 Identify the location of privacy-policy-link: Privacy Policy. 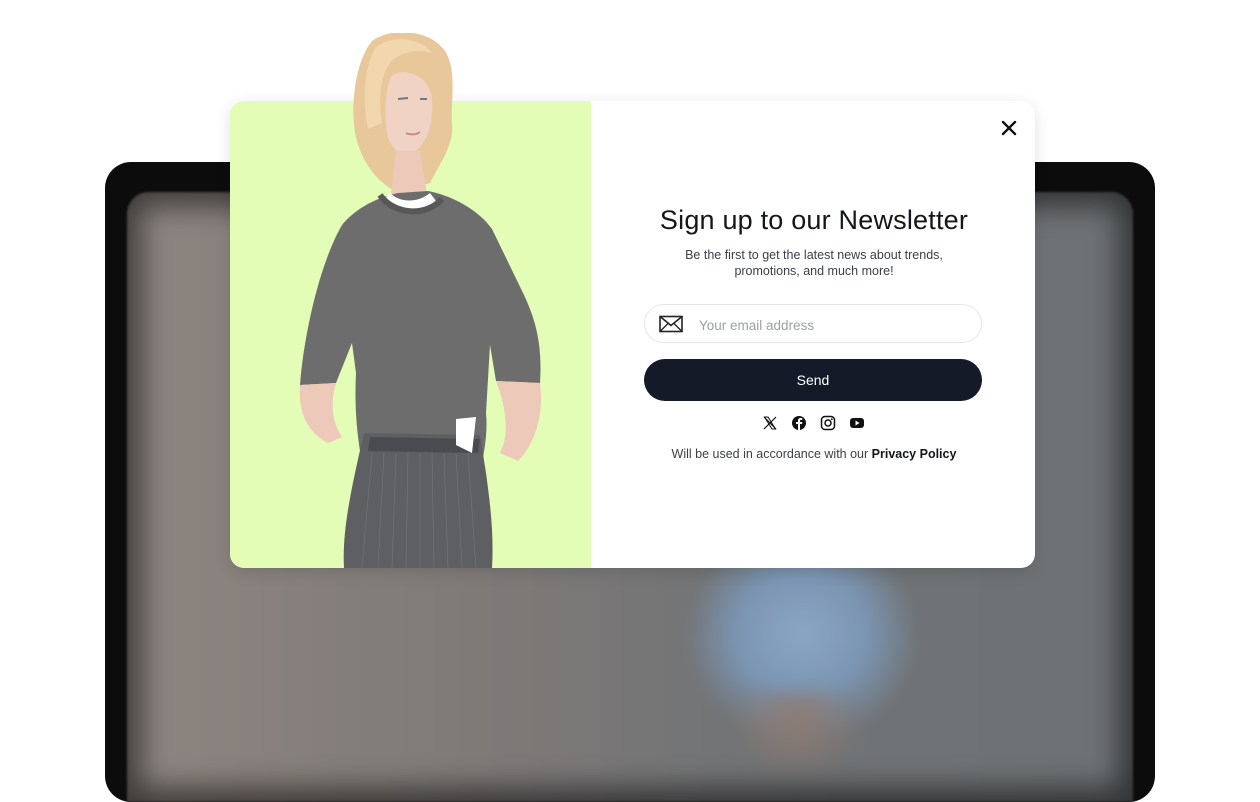
(914, 454).